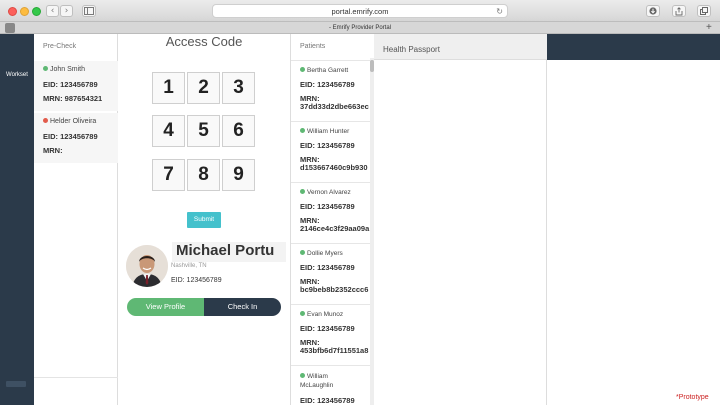 The height and width of the screenshot is (405, 720). I want to click on access-code-title: Access Code, so click(204, 41).